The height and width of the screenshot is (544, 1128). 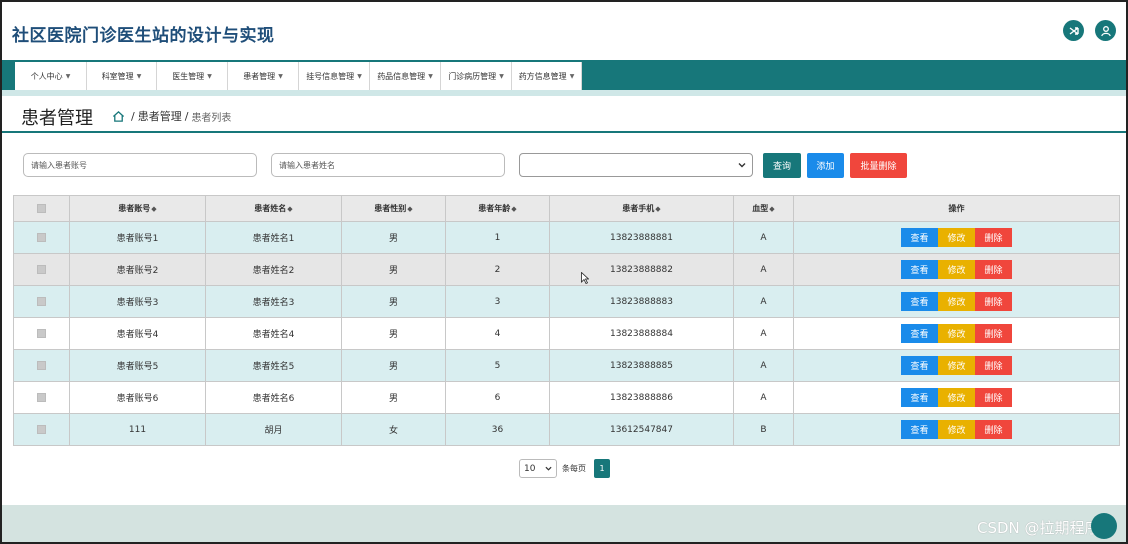 I want to click on nav-item-doctor: 医生管理 ▼, so click(x=192, y=76).